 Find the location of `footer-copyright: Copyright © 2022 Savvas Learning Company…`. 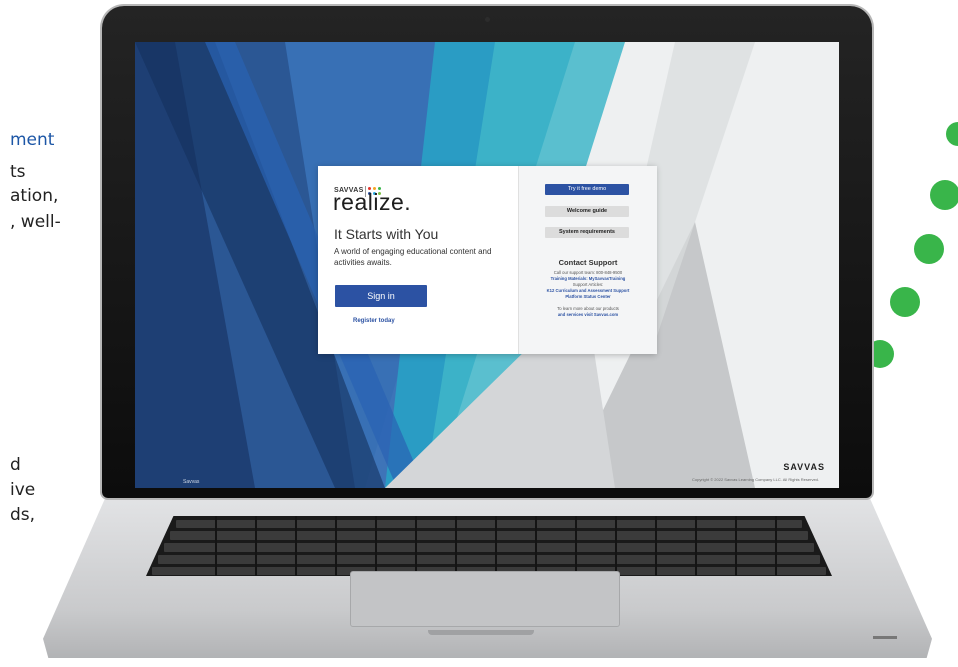

footer-copyright: Copyright © 2022 Savvas Learning Company… is located at coordinates (755, 479).